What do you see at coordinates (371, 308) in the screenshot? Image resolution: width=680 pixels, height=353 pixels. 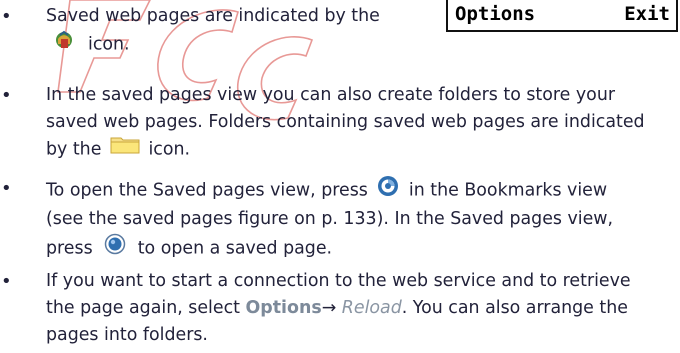 I see `reload-command-ref: Reload` at bounding box center [371, 308].